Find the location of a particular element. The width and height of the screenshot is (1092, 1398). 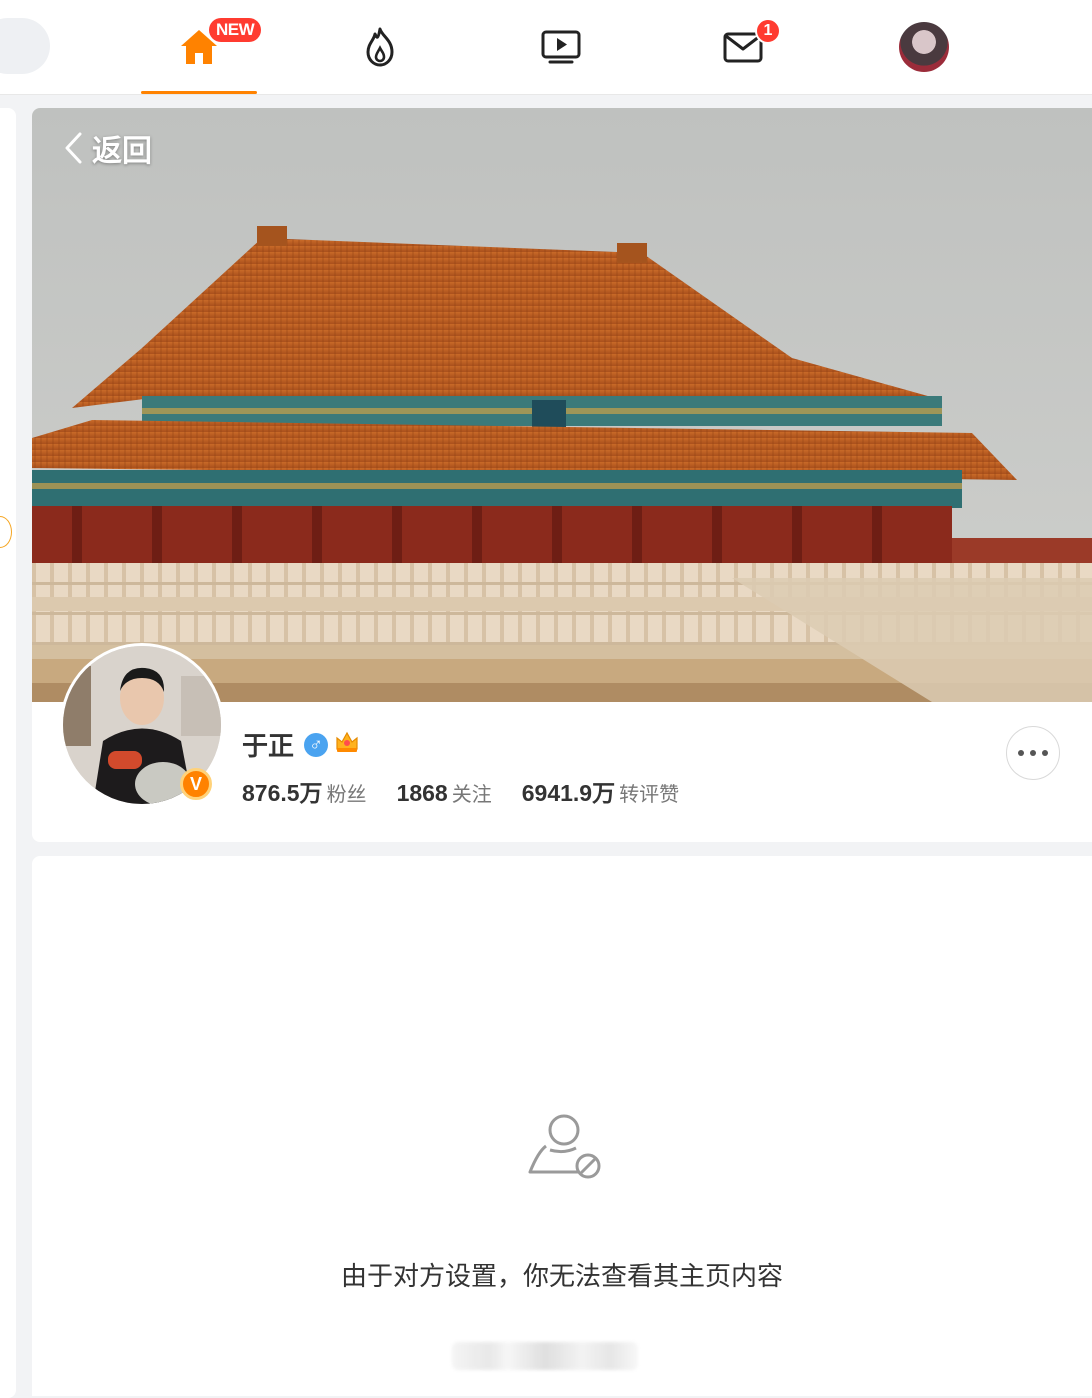

video-icon is located at coordinates (561, 47).